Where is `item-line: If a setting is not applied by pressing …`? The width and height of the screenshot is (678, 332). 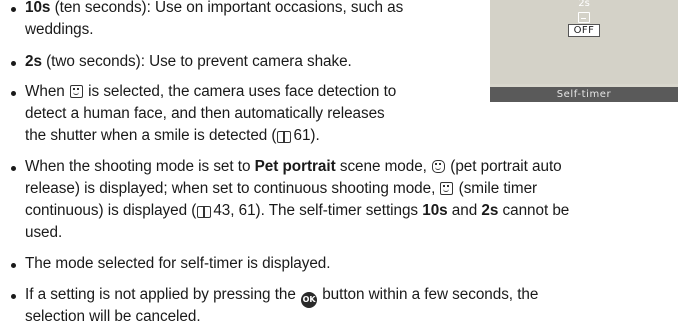 item-line: If a setting is not applied by pressing … is located at coordinates (281, 296).